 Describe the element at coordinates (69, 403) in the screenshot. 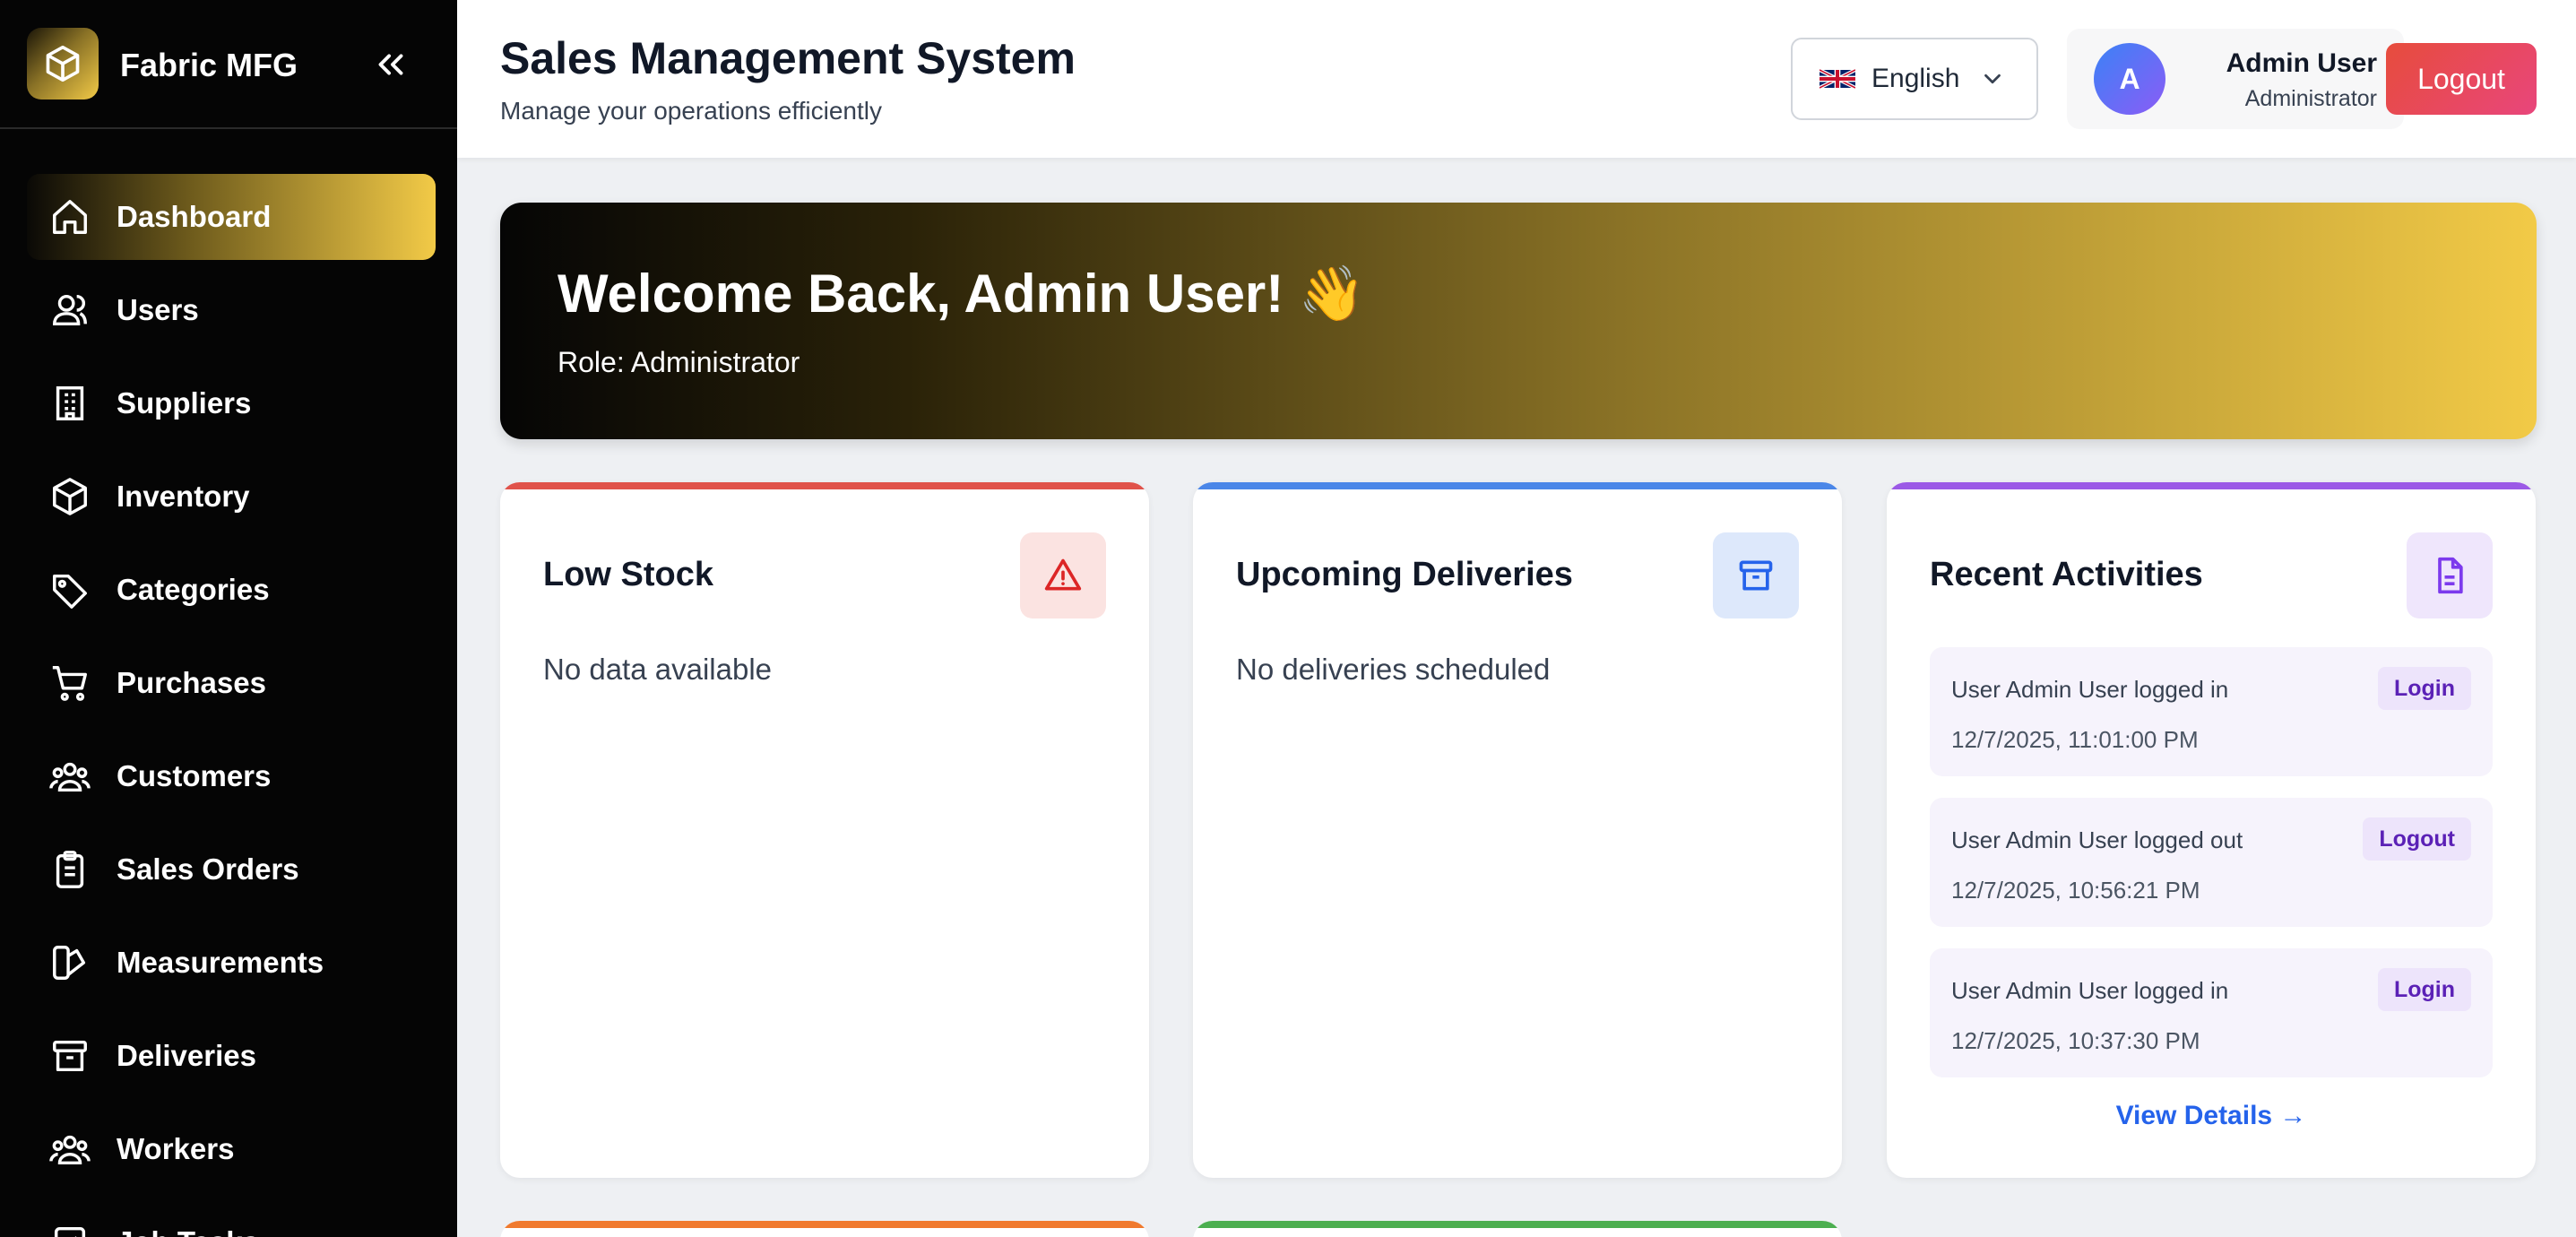

I see `building-icon` at that location.